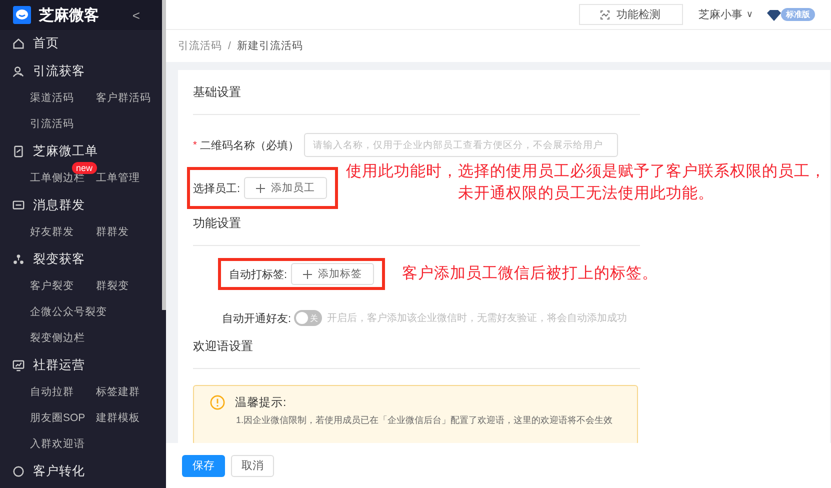 This screenshot has width=831, height=488. Describe the element at coordinates (118, 178) in the screenshot. I see `menu-item: 工单管理` at that location.